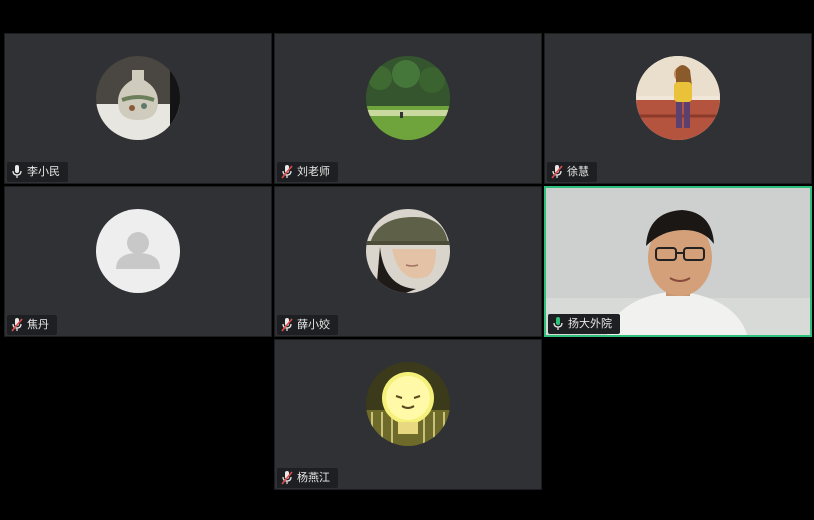 This screenshot has height=520, width=814. I want to click on participant-name: 刘老师, so click(313, 171).